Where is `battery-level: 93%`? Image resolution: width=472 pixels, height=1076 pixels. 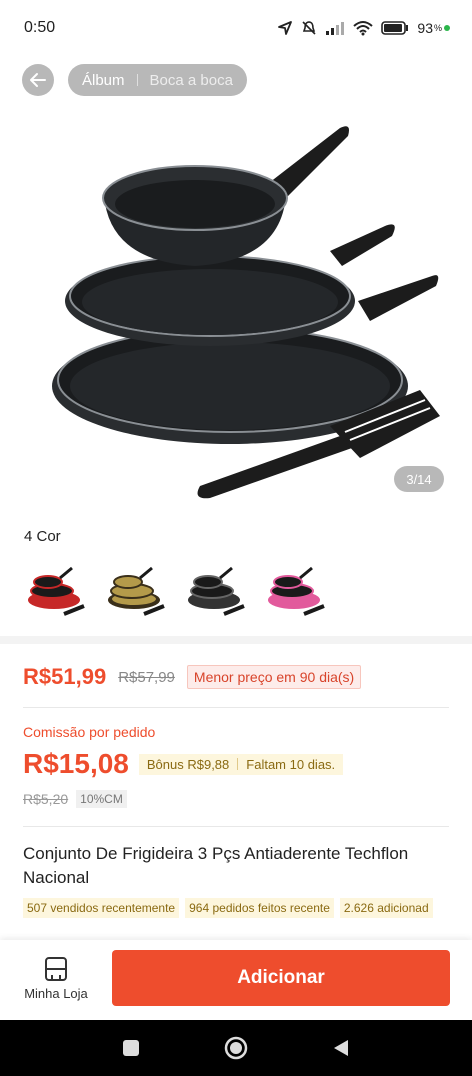 battery-level: 93% is located at coordinates (433, 28).